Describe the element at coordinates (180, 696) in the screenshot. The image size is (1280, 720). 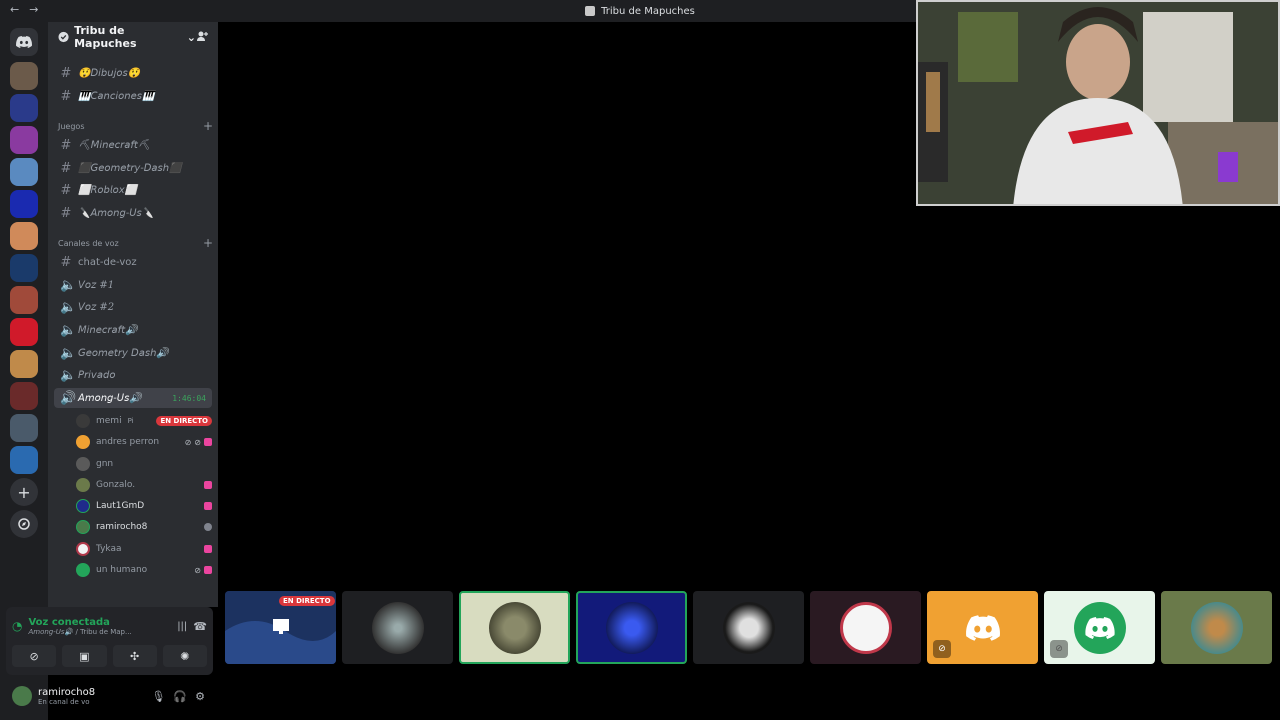
I see `headphones-icon: 🎧` at that location.